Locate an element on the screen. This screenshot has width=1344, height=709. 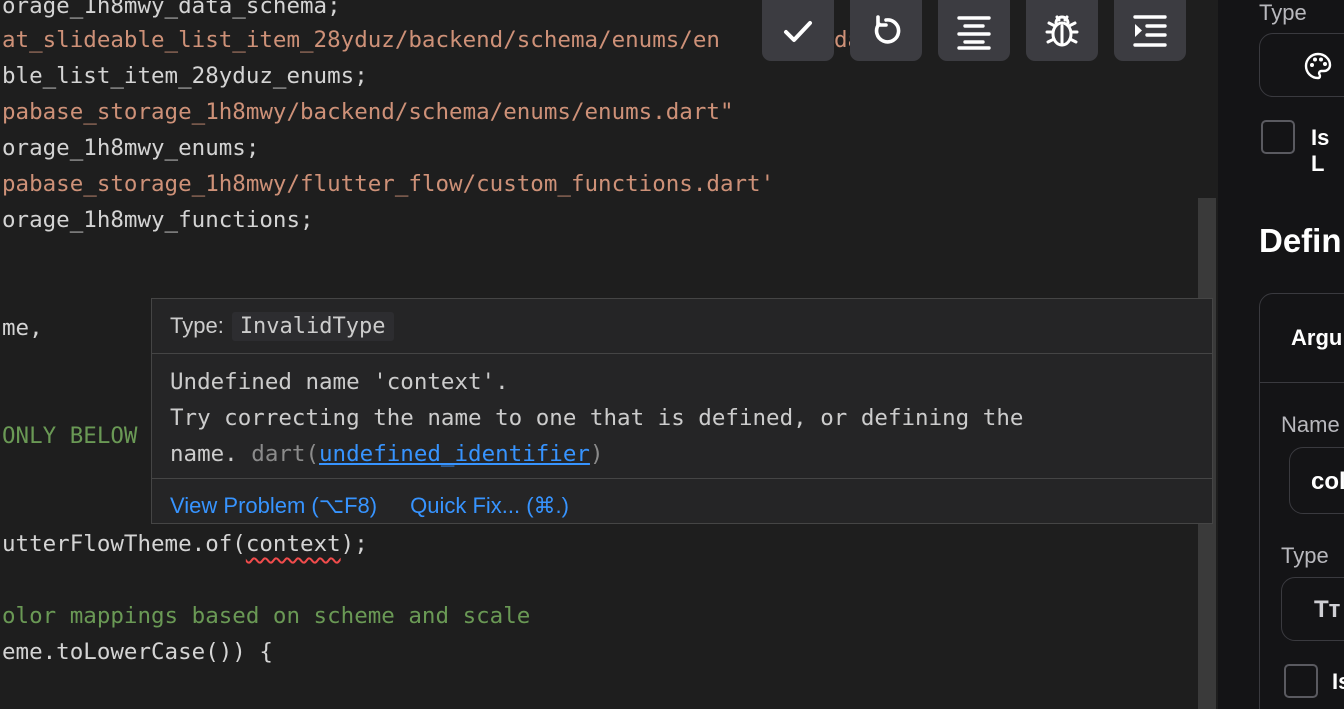
format-button is located at coordinates (974, 30).